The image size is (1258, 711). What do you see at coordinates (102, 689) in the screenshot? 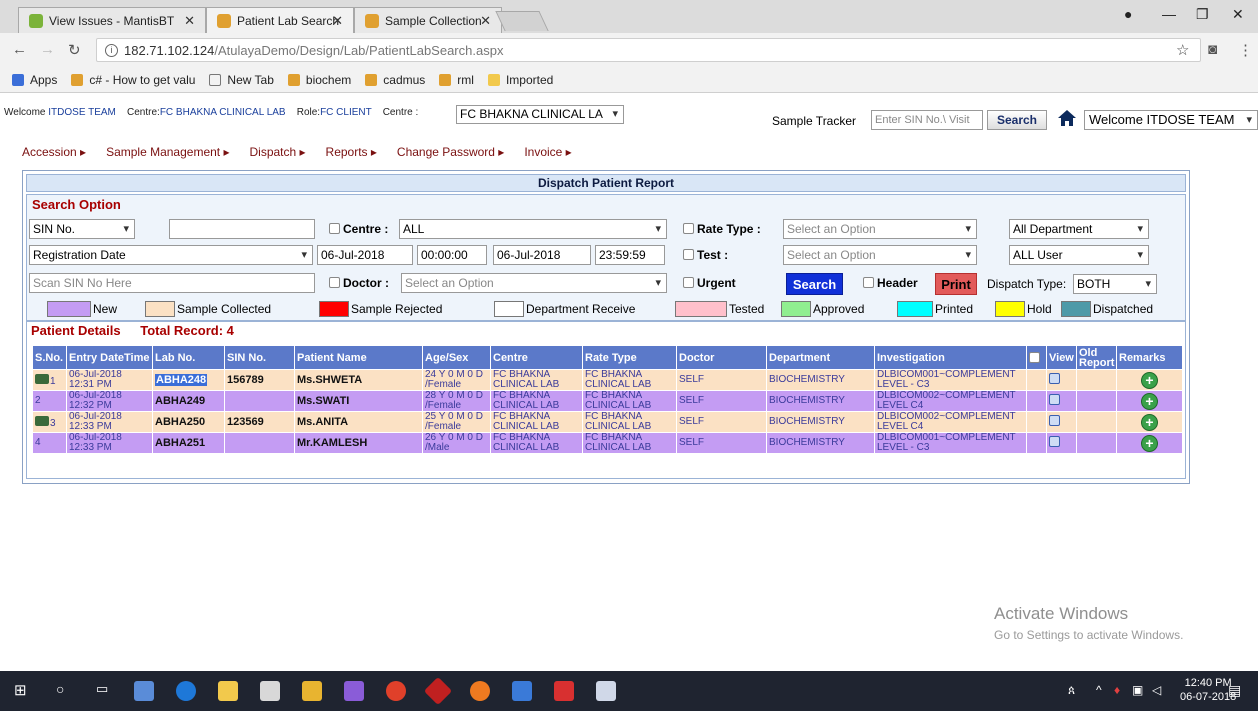
I see `task-view-icon: ▭` at bounding box center [102, 689].